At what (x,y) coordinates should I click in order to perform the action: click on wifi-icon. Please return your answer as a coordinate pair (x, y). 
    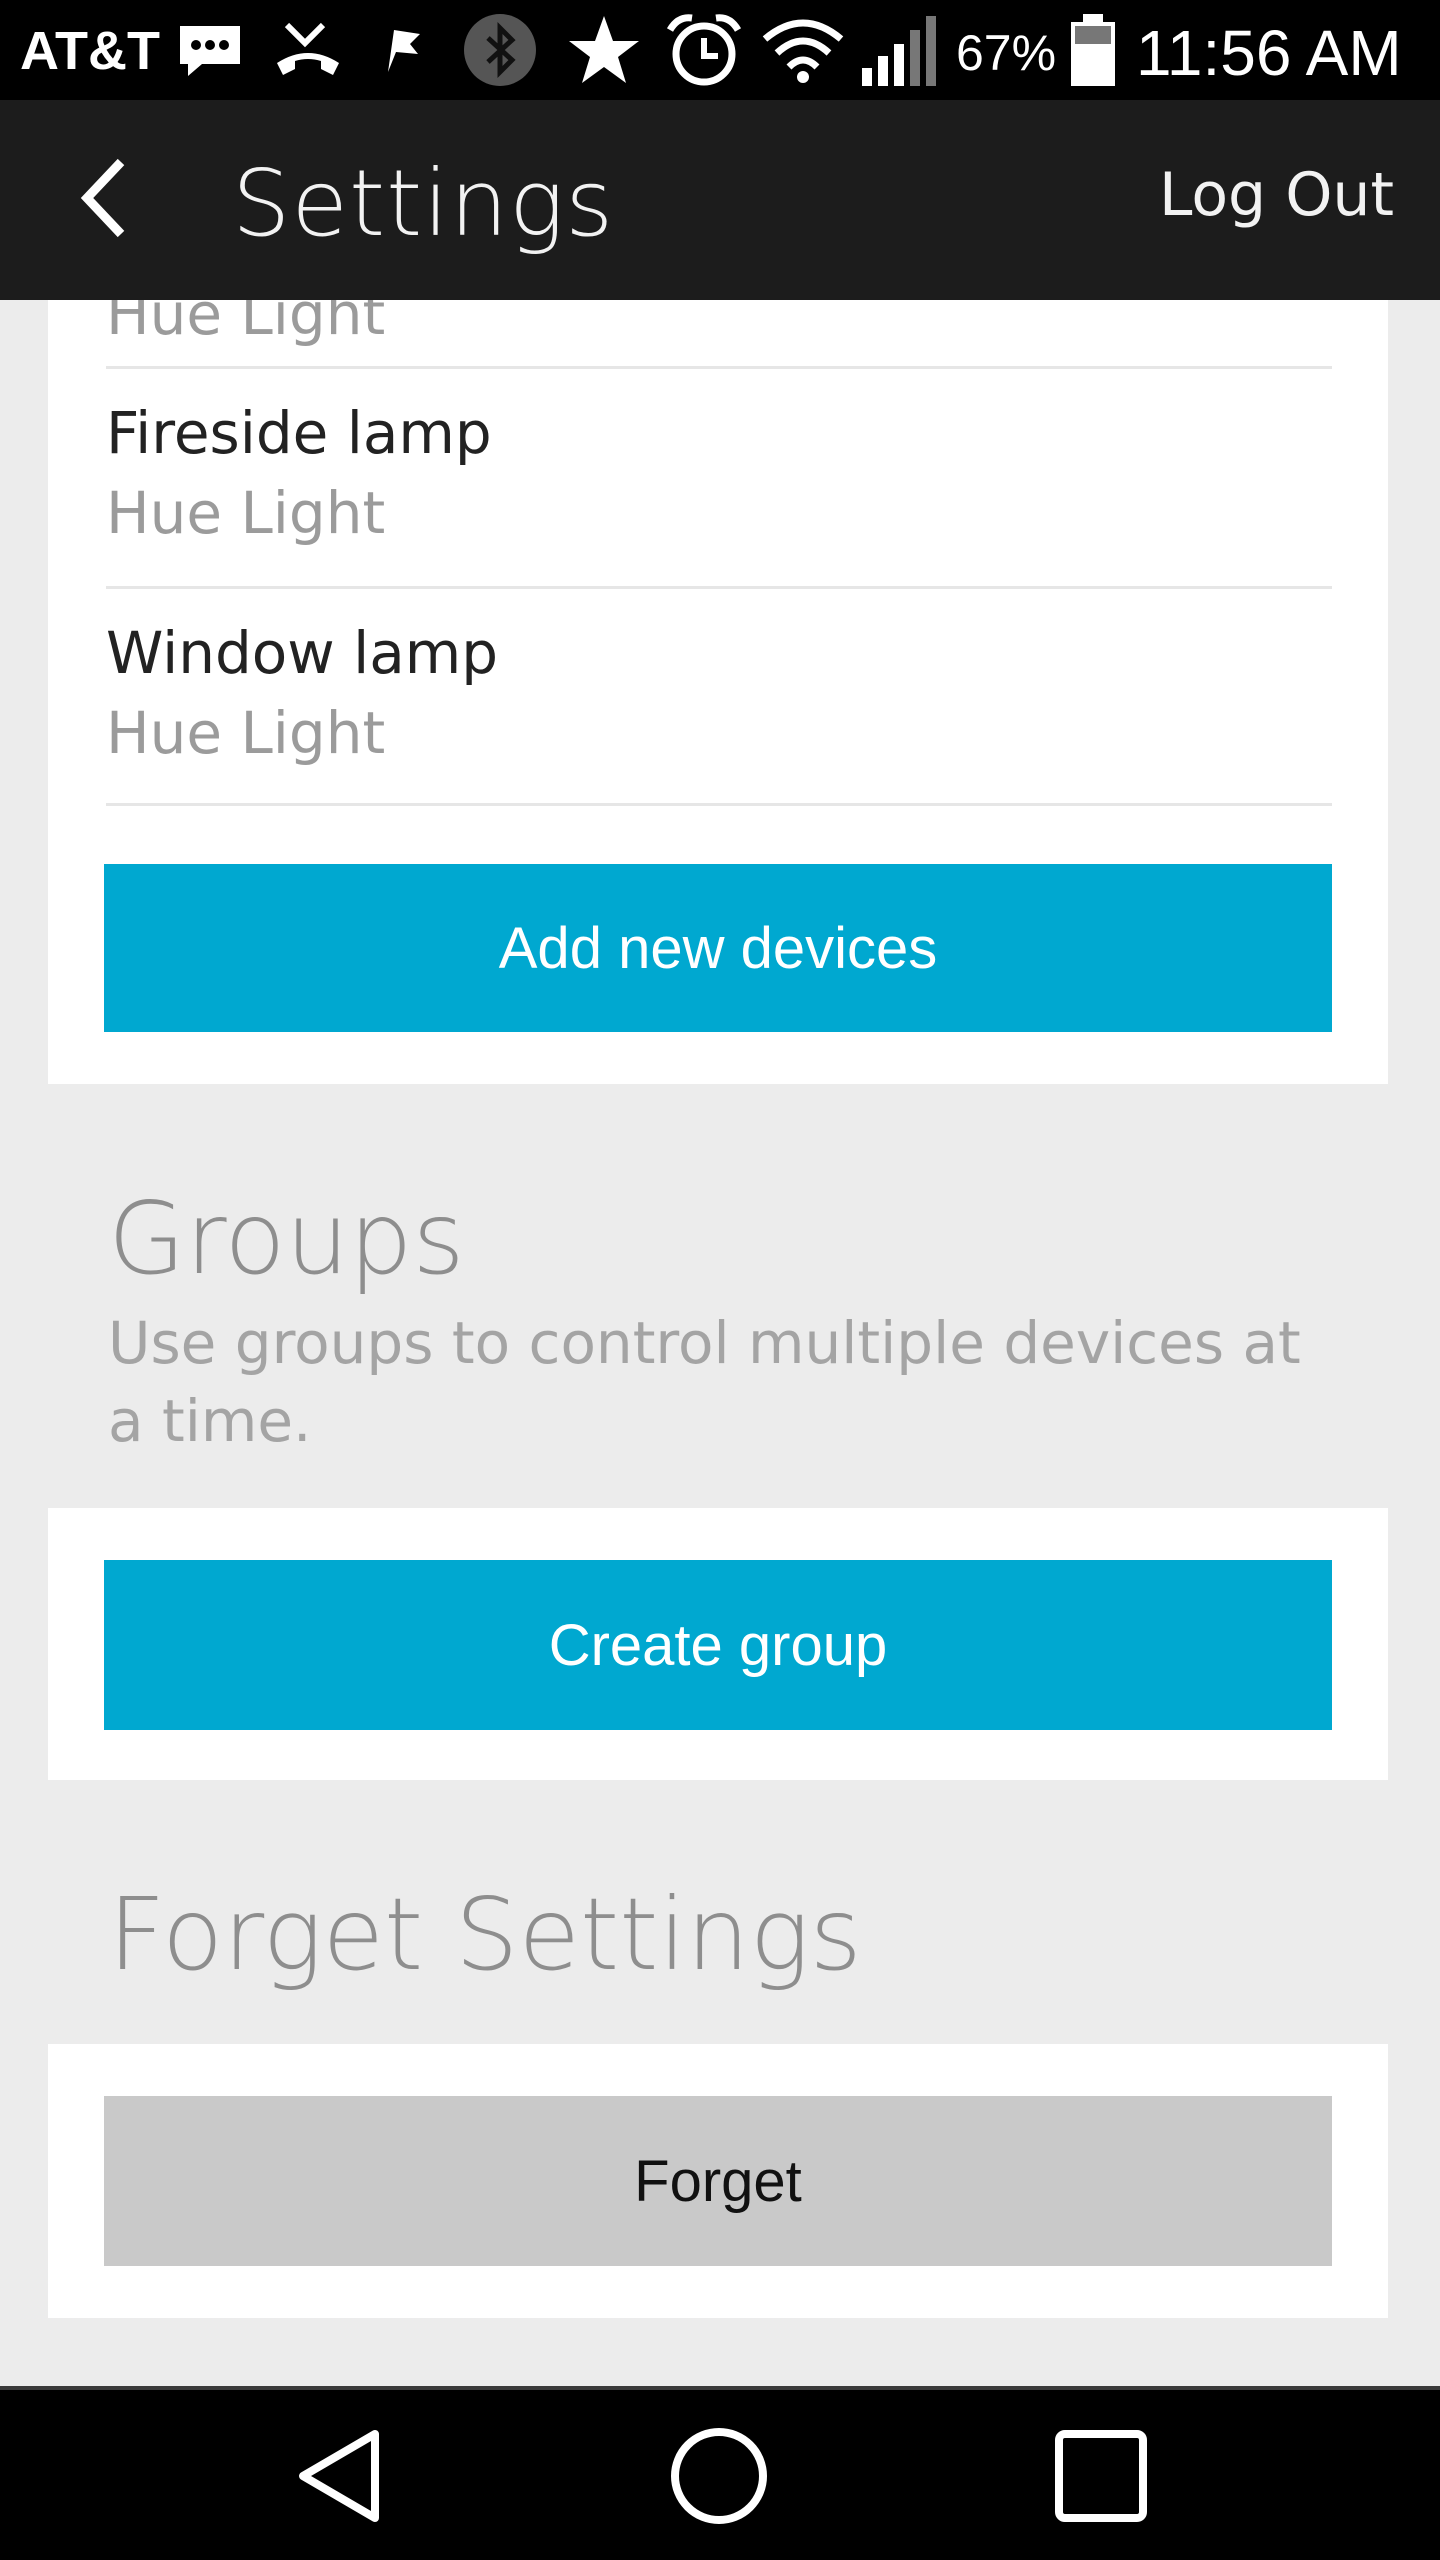
    Looking at the image, I should click on (803, 50).